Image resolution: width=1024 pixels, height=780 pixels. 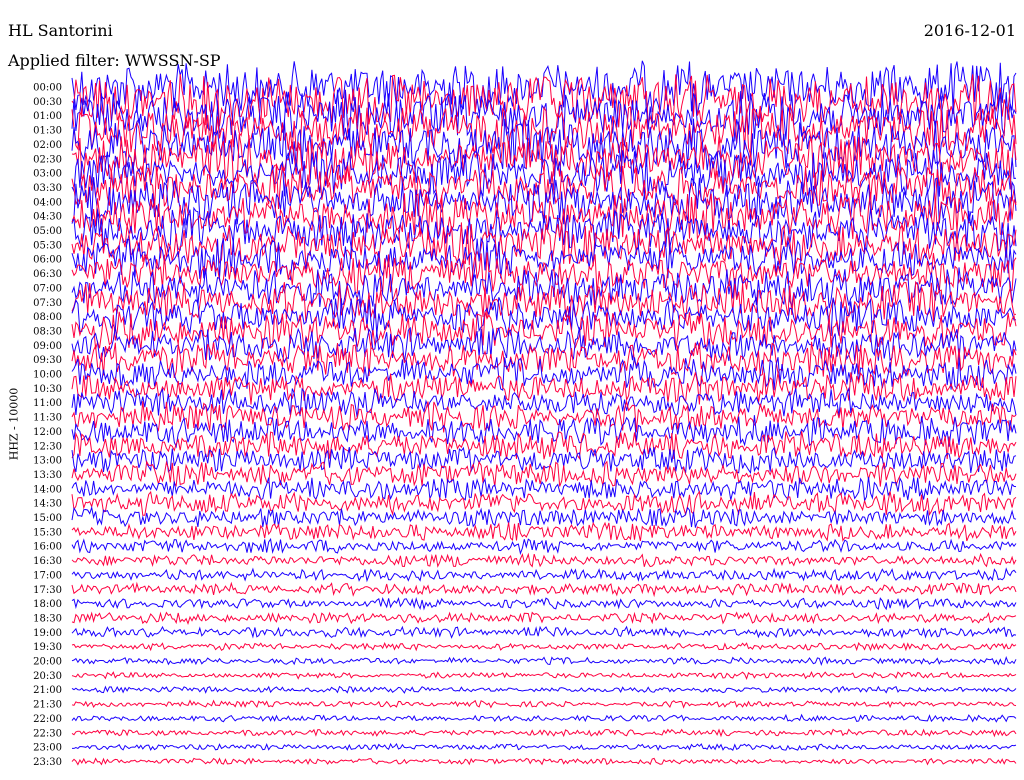 What do you see at coordinates (47, 403) in the screenshot?
I see `tick-label: 11:00` at bounding box center [47, 403].